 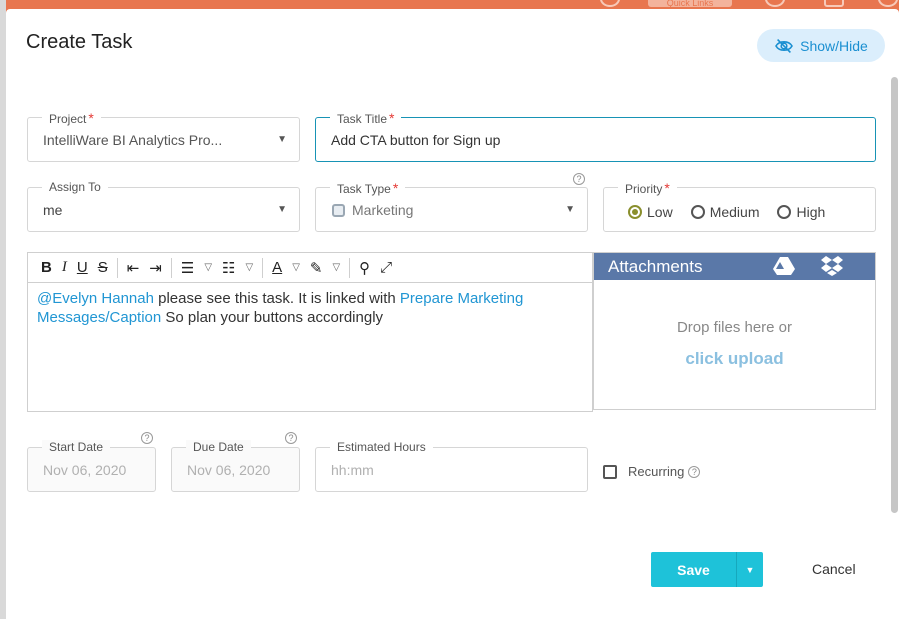 What do you see at coordinates (147, 438) in the screenshot?
I see `start-date-help-icon: ?` at bounding box center [147, 438].